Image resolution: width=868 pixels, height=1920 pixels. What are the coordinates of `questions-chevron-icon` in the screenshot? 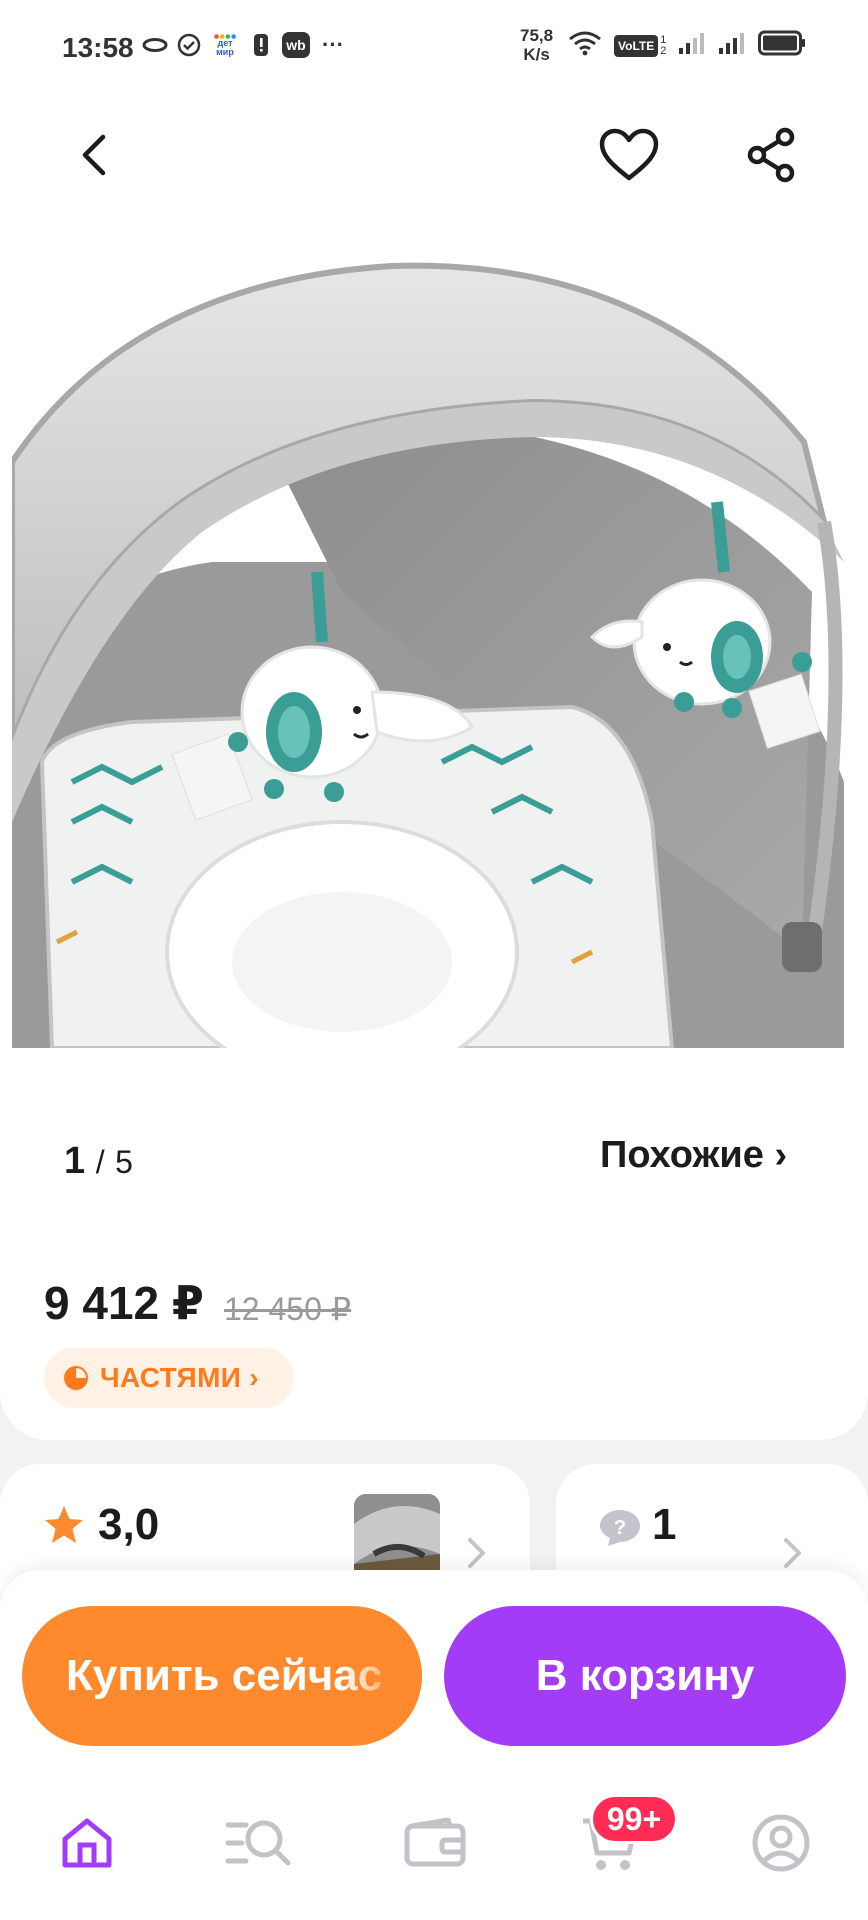 It's located at (792, 1553).